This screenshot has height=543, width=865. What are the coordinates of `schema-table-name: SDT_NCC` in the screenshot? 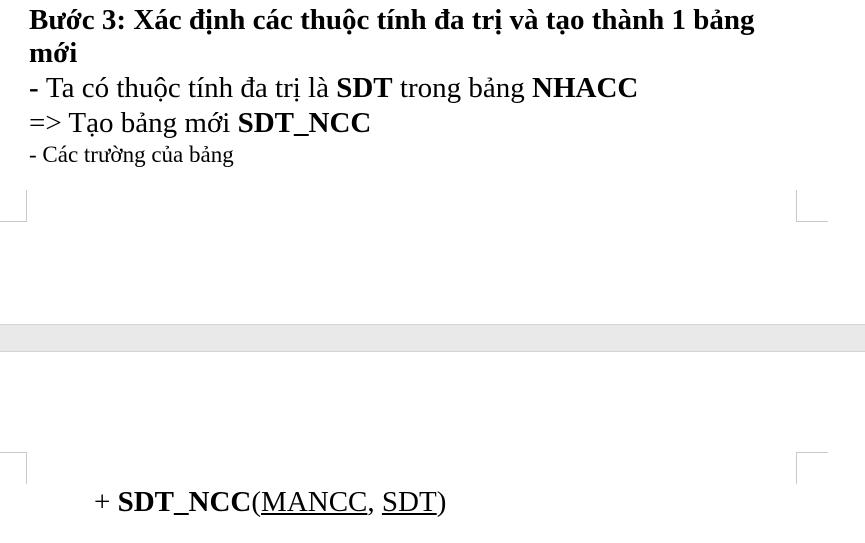 It's located at (184, 502).